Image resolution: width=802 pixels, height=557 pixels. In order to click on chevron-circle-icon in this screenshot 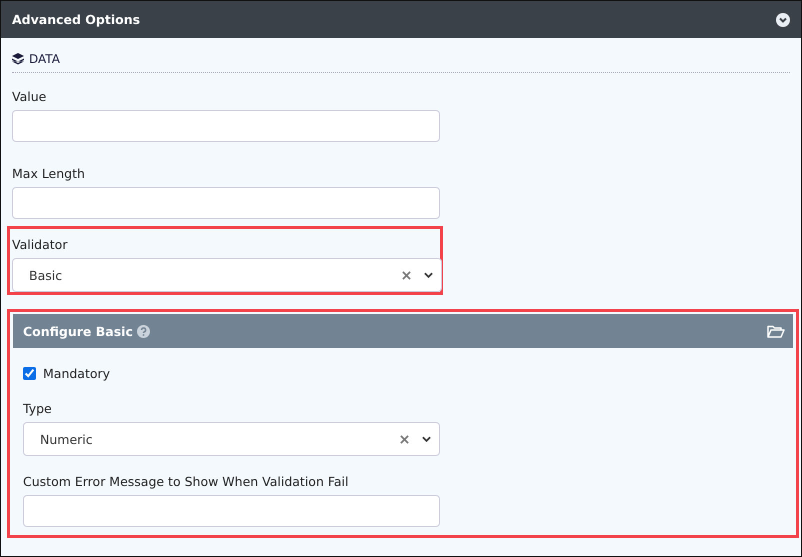, I will do `click(783, 19)`.